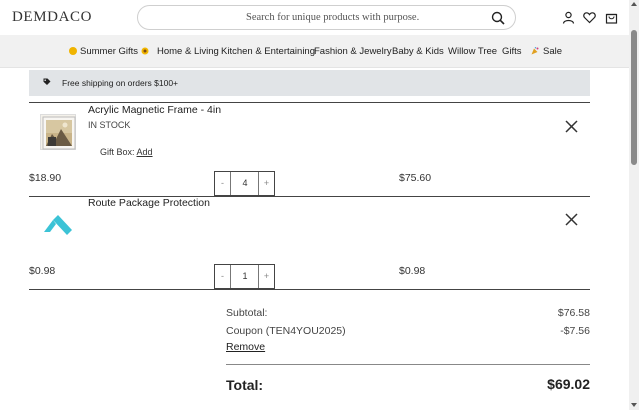 Image resolution: width=639 pixels, height=410 pixels. I want to click on gift-box-add-link: Add, so click(145, 152).